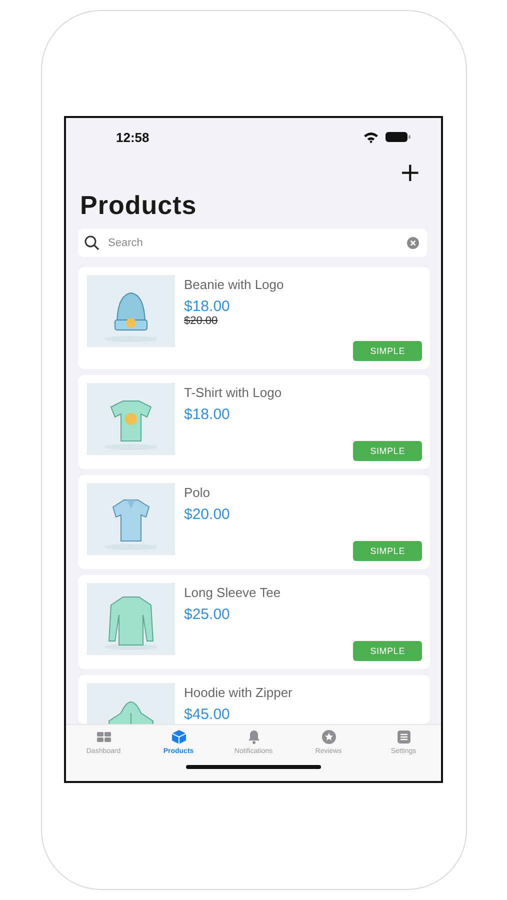 The width and height of the screenshot is (507, 900). What do you see at coordinates (239, 692) in the screenshot?
I see `product-name: Hoodie with Zipper` at bounding box center [239, 692].